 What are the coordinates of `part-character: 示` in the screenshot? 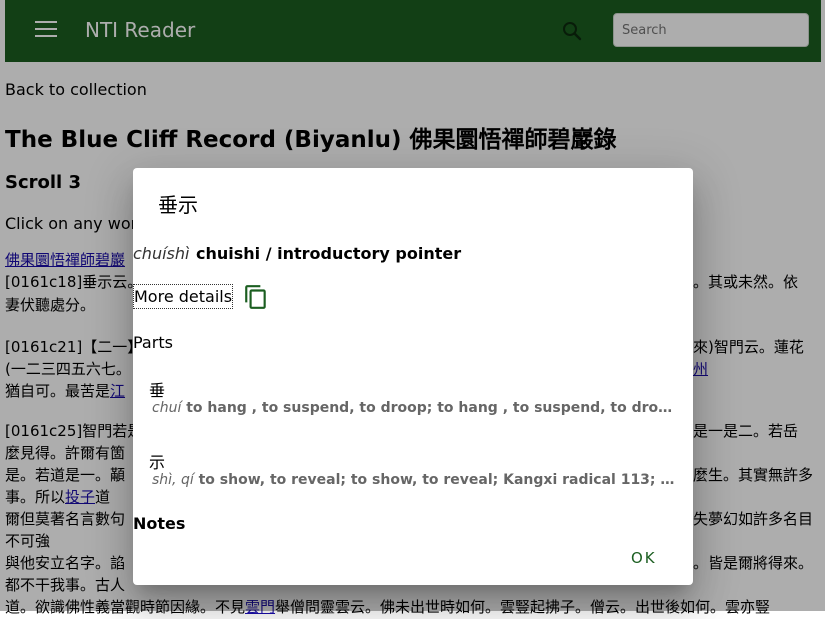 It's located at (157, 461).